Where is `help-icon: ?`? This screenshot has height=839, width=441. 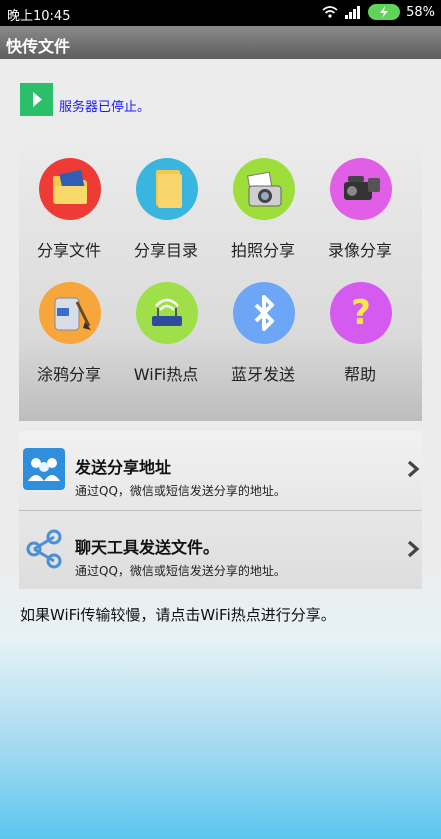 help-icon: ? is located at coordinates (361, 313).